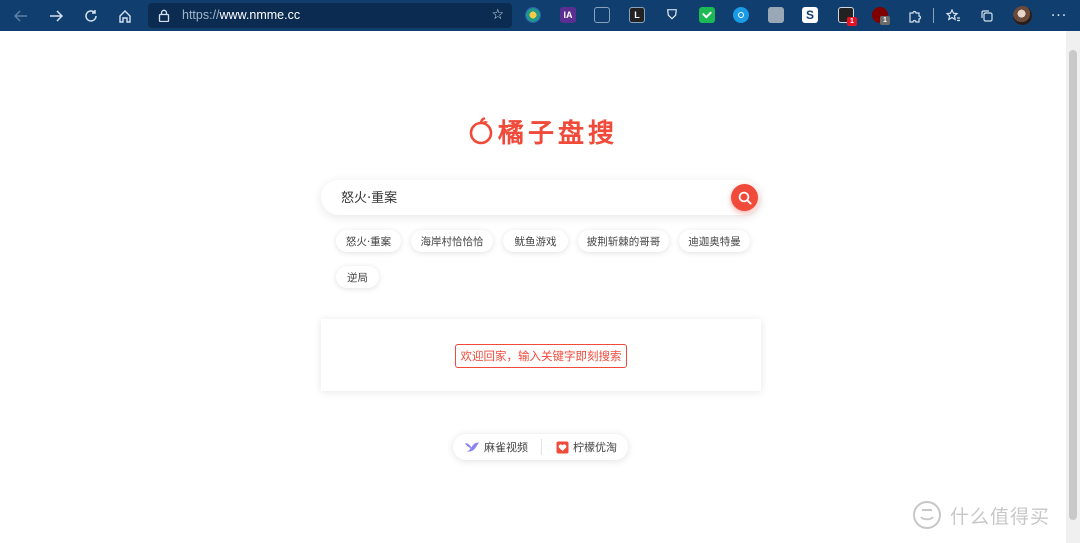 The height and width of the screenshot is (543, 1080). I want to click on ellipsis-icon: ···, so click(1059, 15).